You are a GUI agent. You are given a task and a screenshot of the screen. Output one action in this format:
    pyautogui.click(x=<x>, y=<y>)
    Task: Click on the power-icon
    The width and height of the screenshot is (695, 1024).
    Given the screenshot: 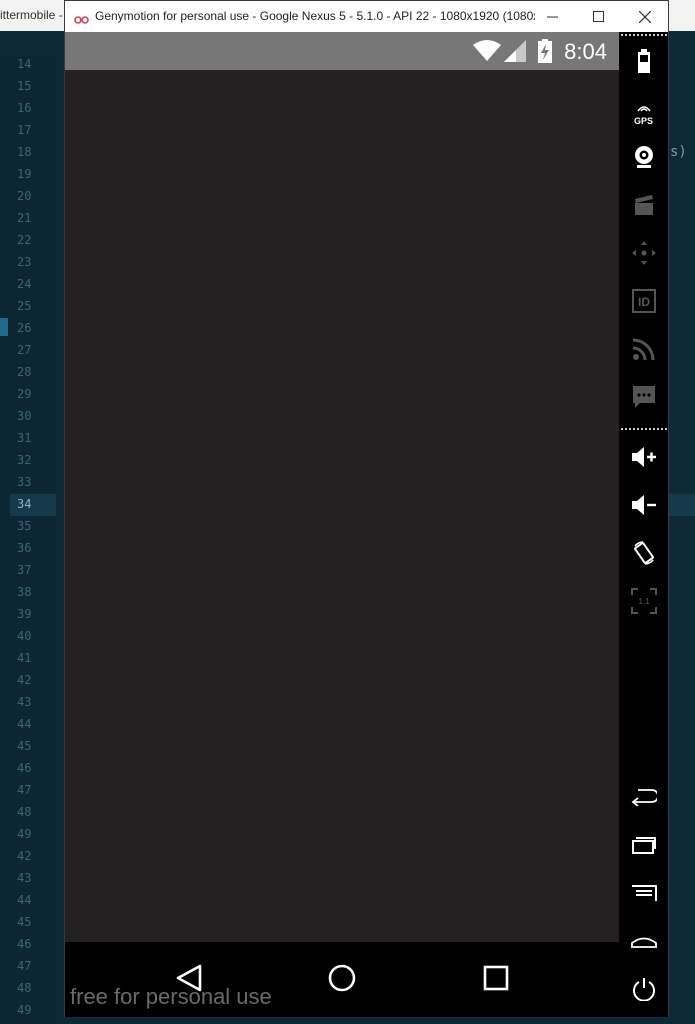 What is the action you would take?
    pyautogui.click(x=644, y=991)
    